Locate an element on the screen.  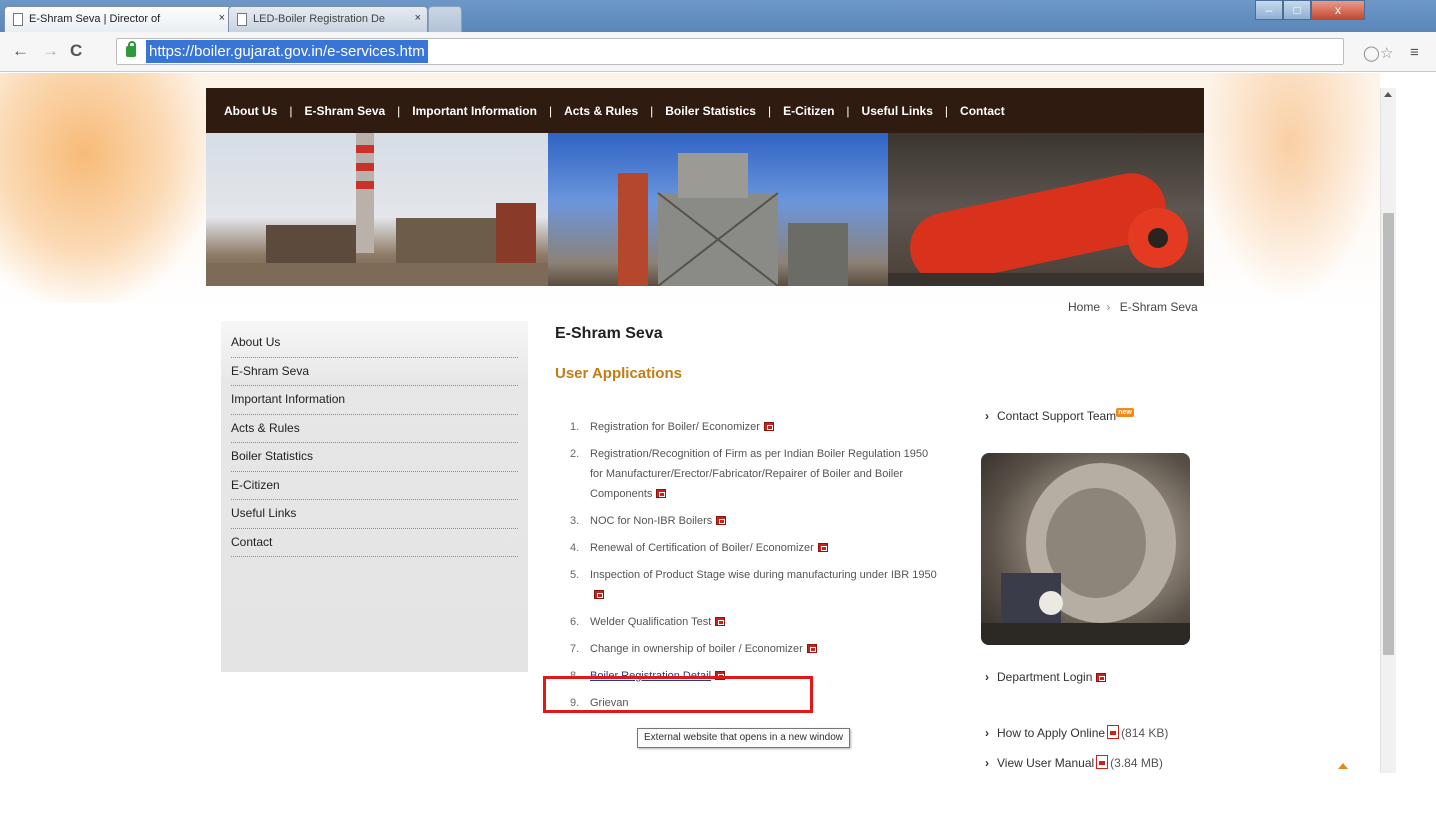
item-number: 4. is located at coordinates (575, 548).